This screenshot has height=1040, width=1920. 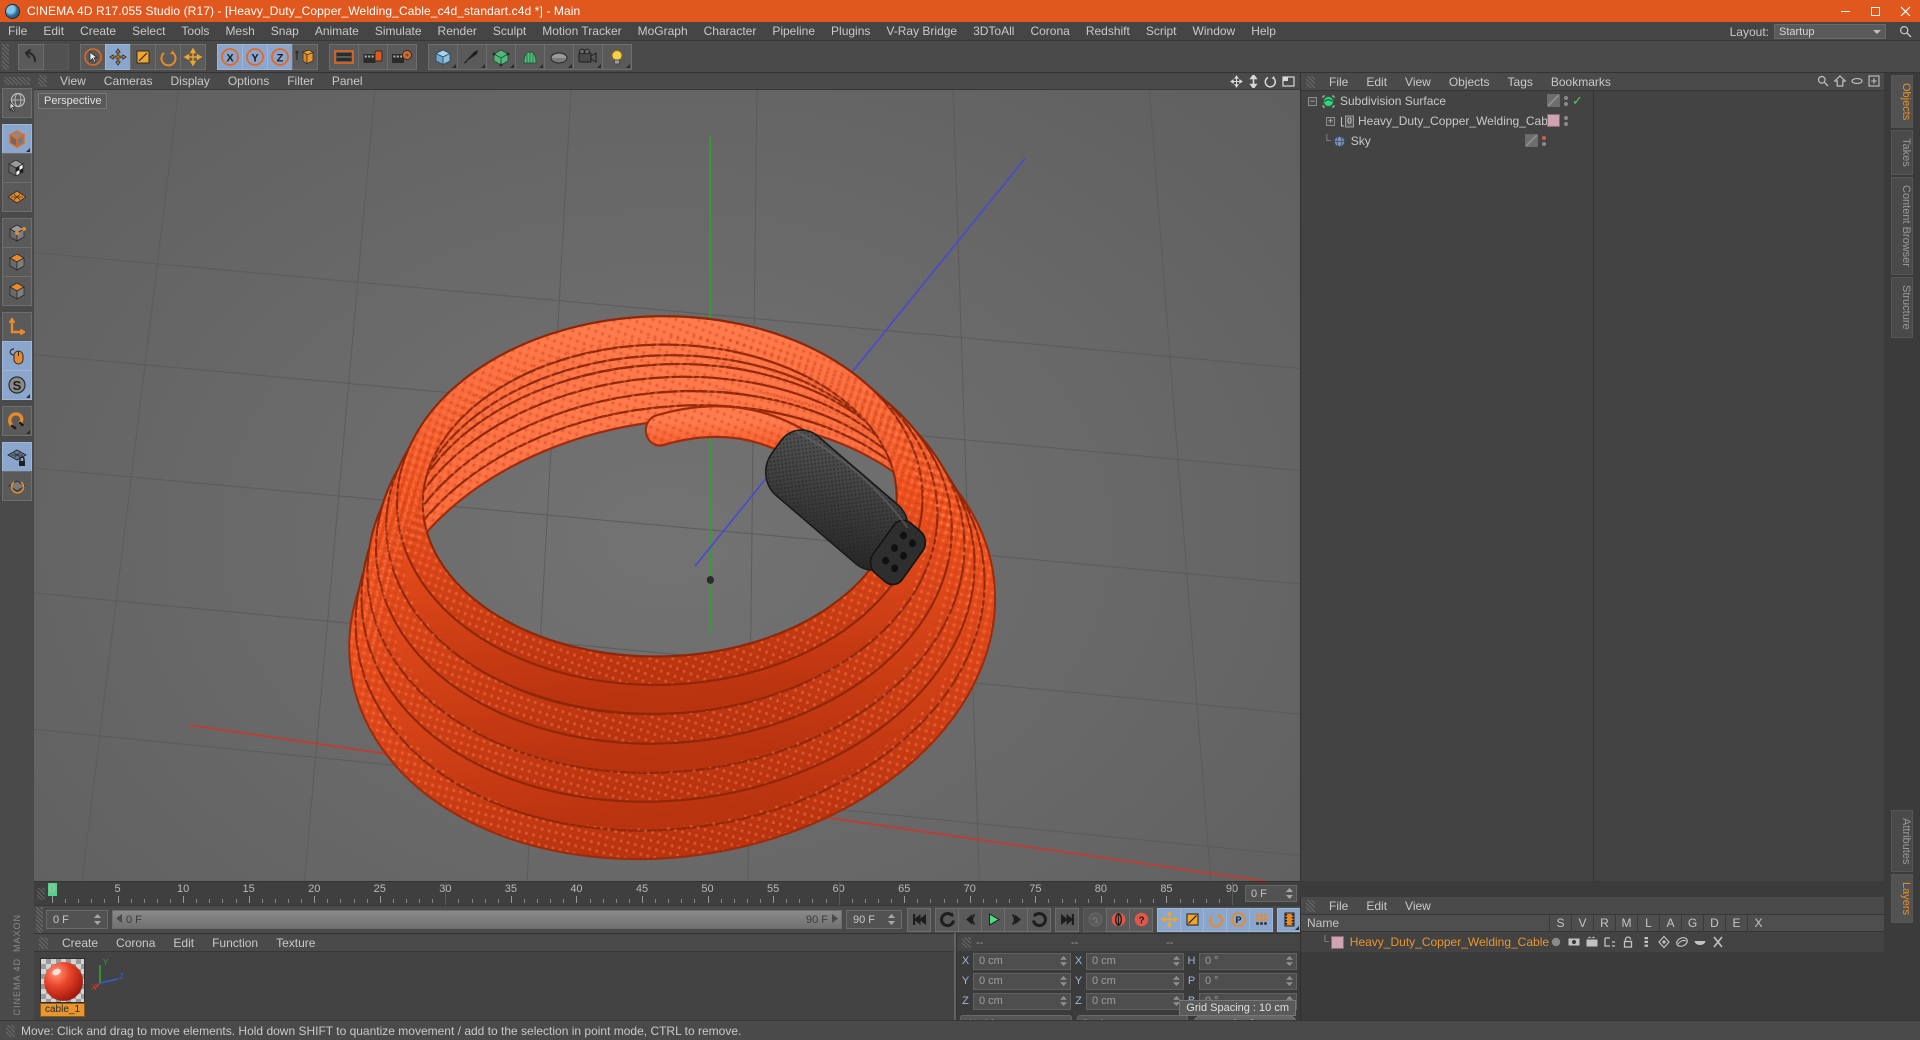 What do you see at coordinates (17, 168) in the screenshot?
I see `texture-mode` at bounding box center [17, 168].